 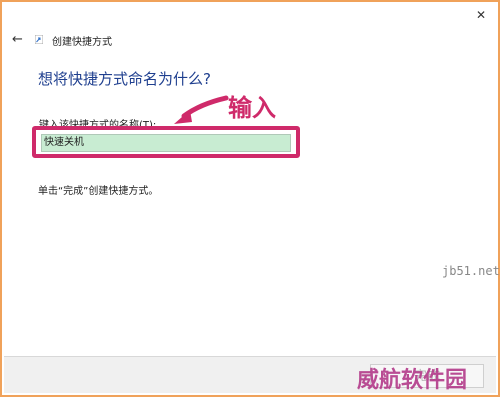 I want to click on highlight-box: 快速关机, so click(x=166, y=142).